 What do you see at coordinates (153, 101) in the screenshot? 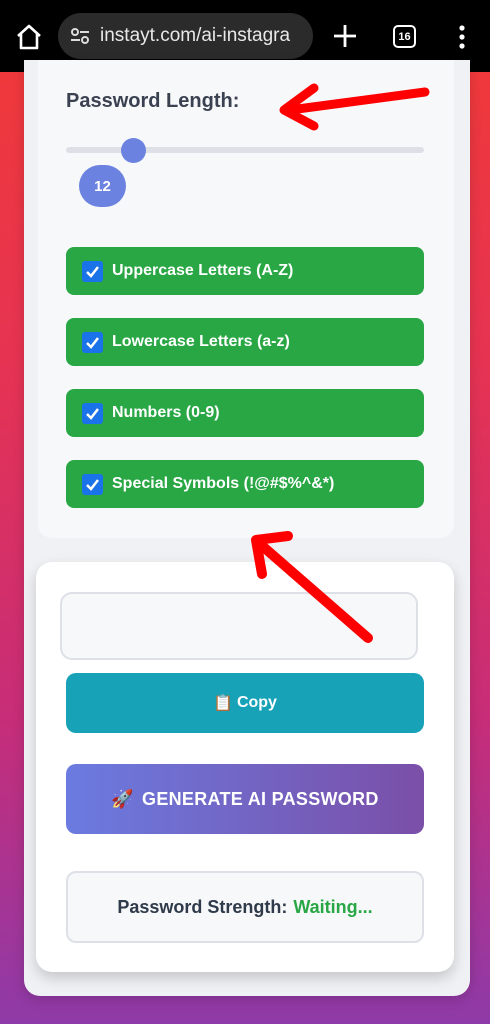
I see `password-length-label: Password Length:` at bounding box center [153, 101].